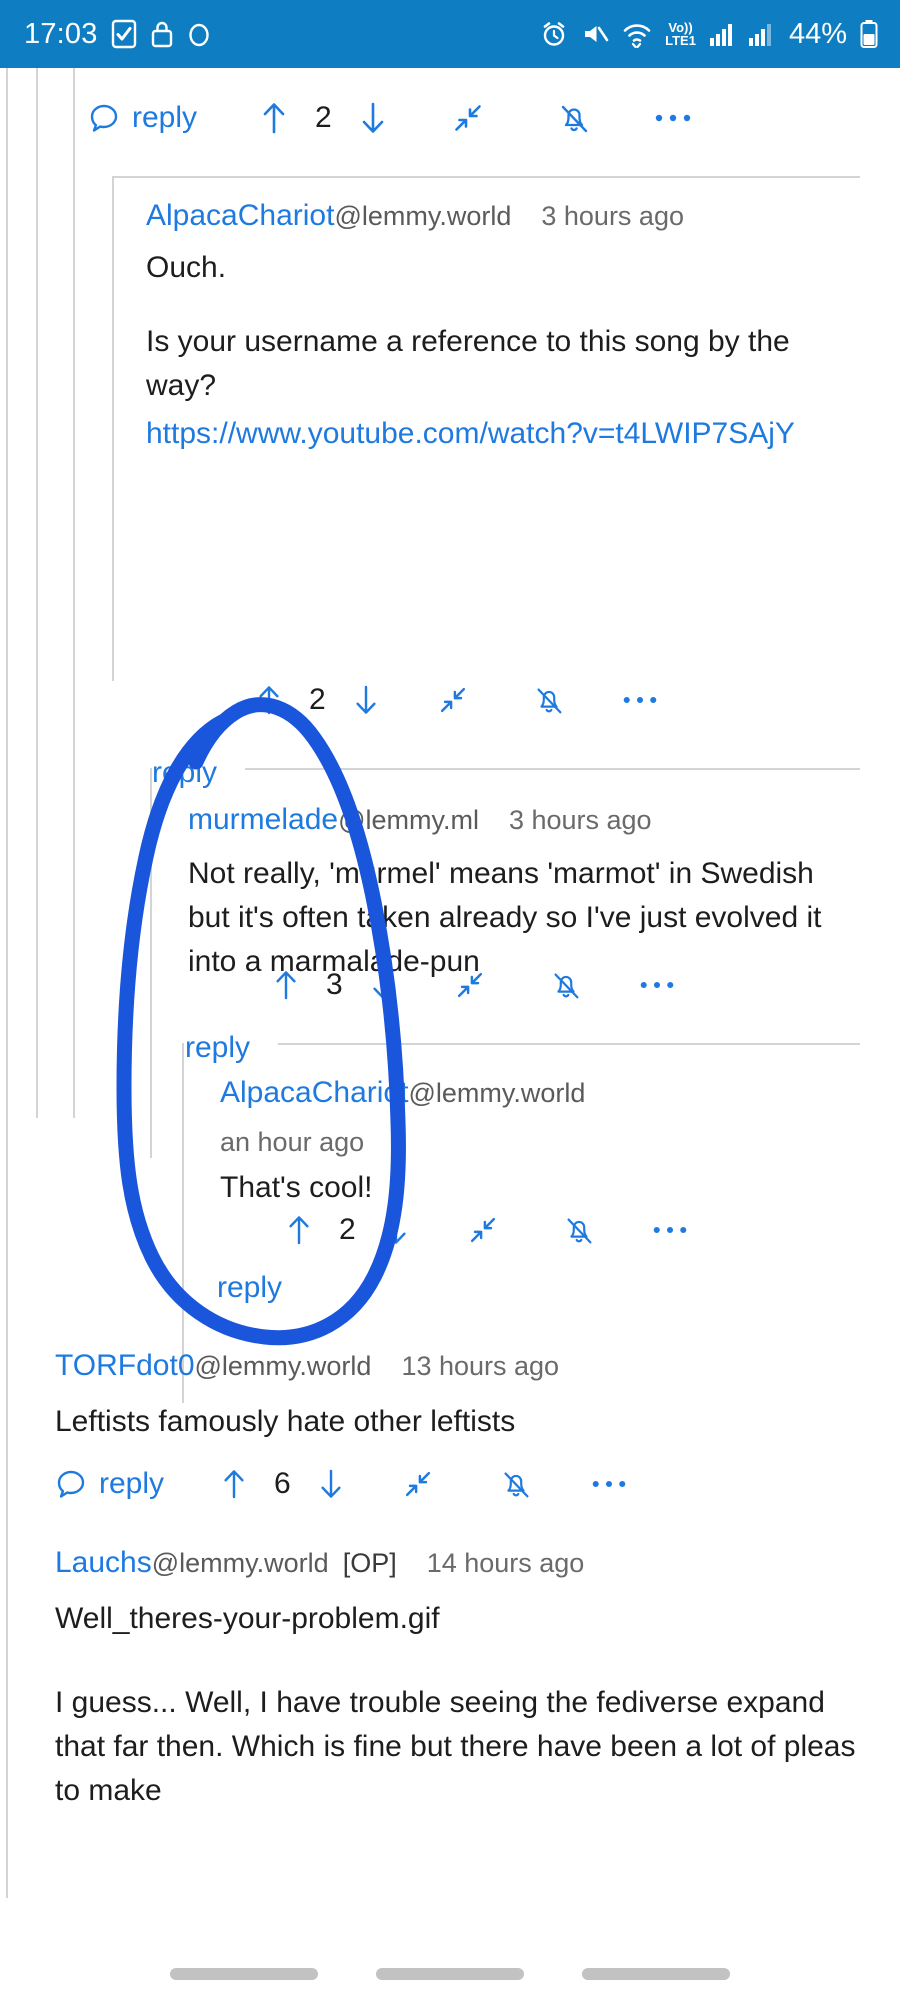  I want to click on comment-3-timestamp: an hour ago, so click(292, 1142).